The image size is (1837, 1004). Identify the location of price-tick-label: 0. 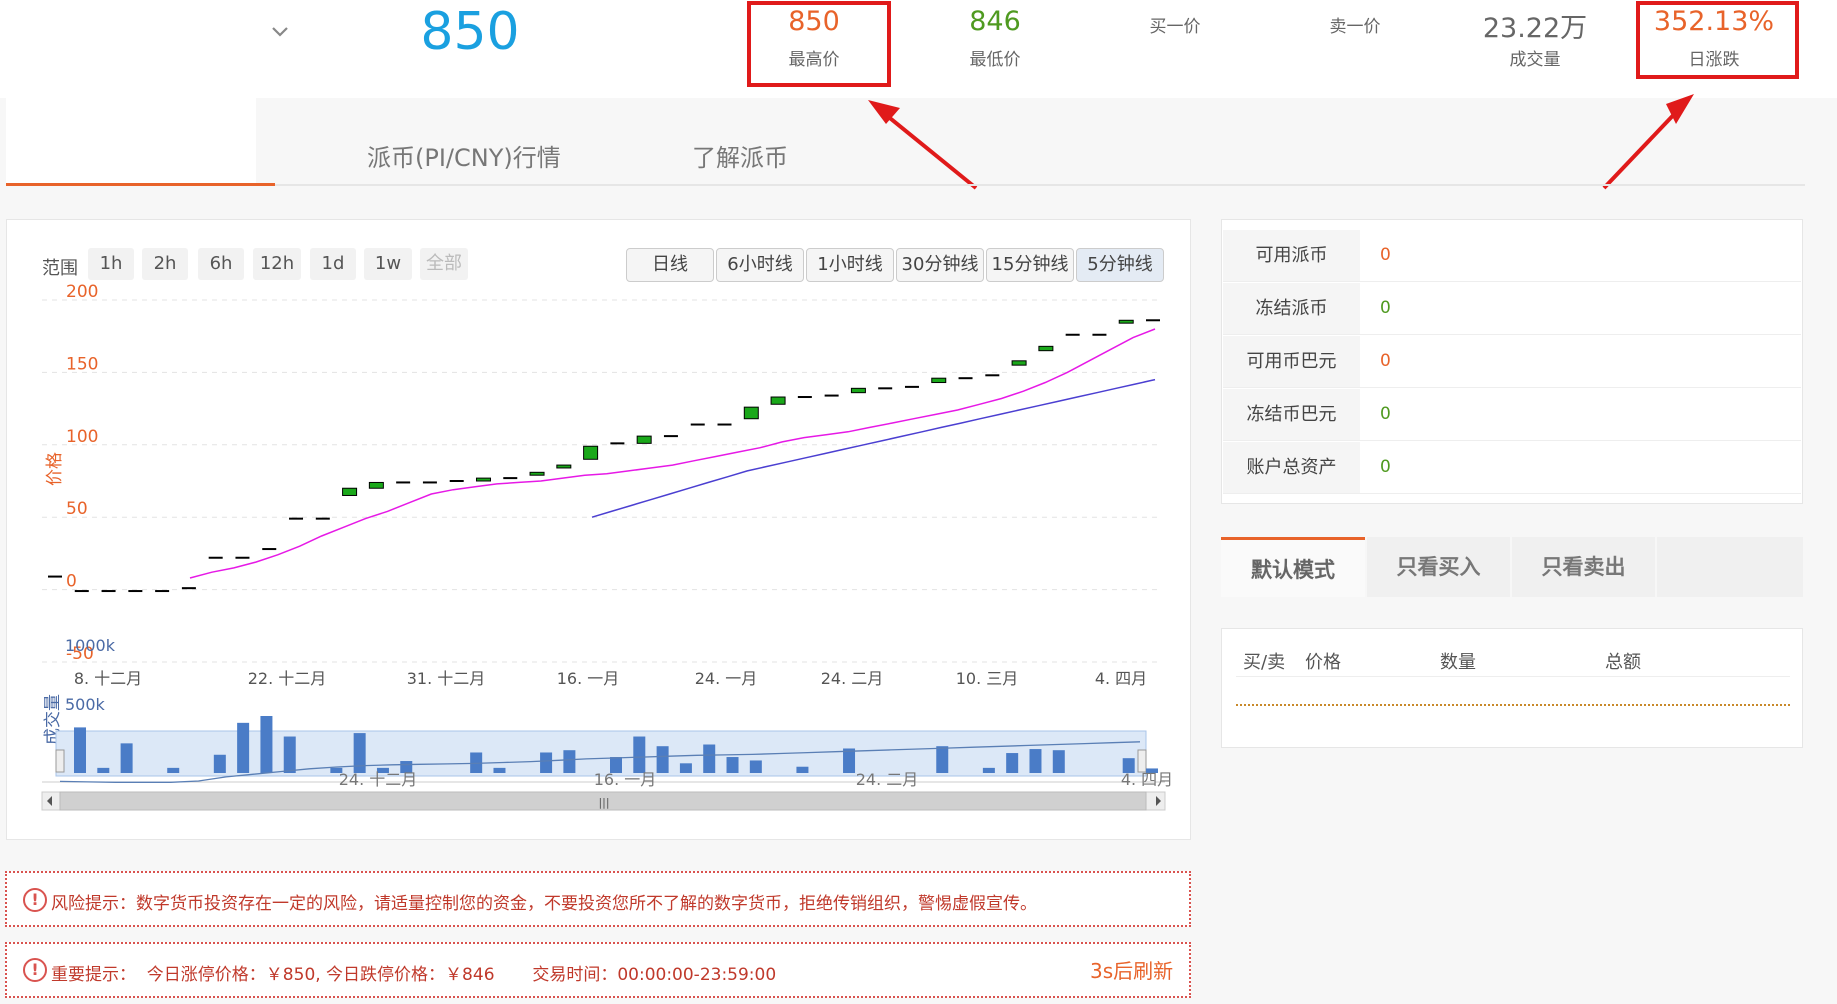
(71, 582).